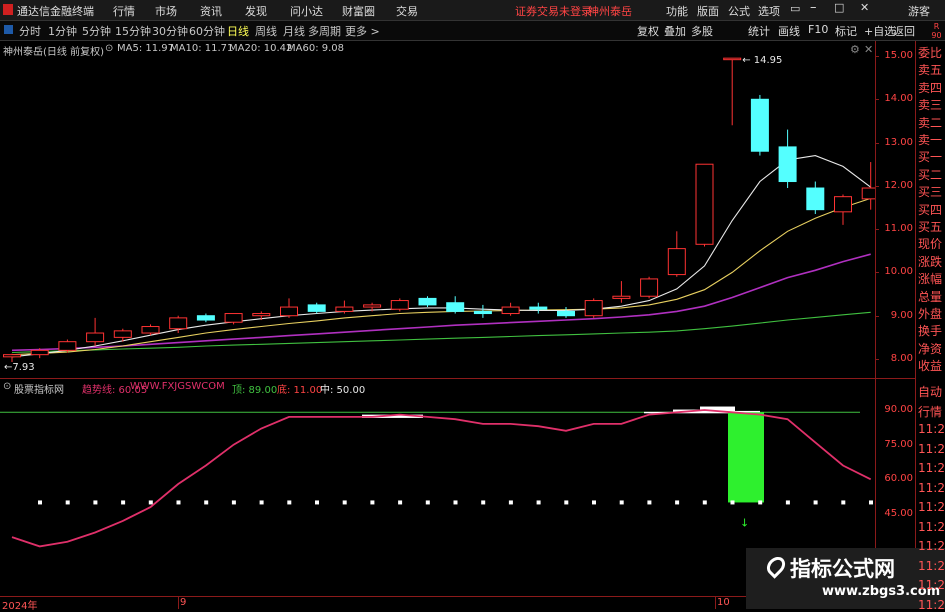 The image size is (945, 612). I want to click on price-tick-label: 12.00, so click(898, 185).